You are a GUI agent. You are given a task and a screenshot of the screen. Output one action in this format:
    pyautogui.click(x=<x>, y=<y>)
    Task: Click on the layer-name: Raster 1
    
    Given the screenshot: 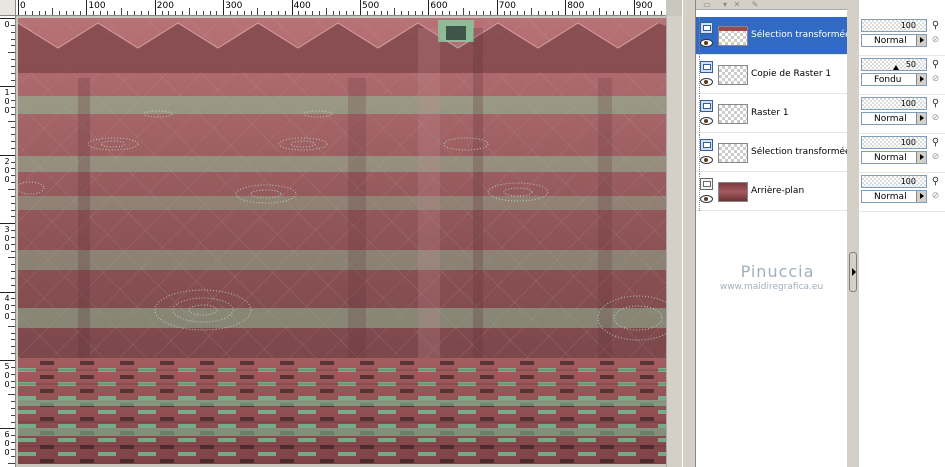 What is the action you would take?
    pyautogui.click(x=770, y=113)
    